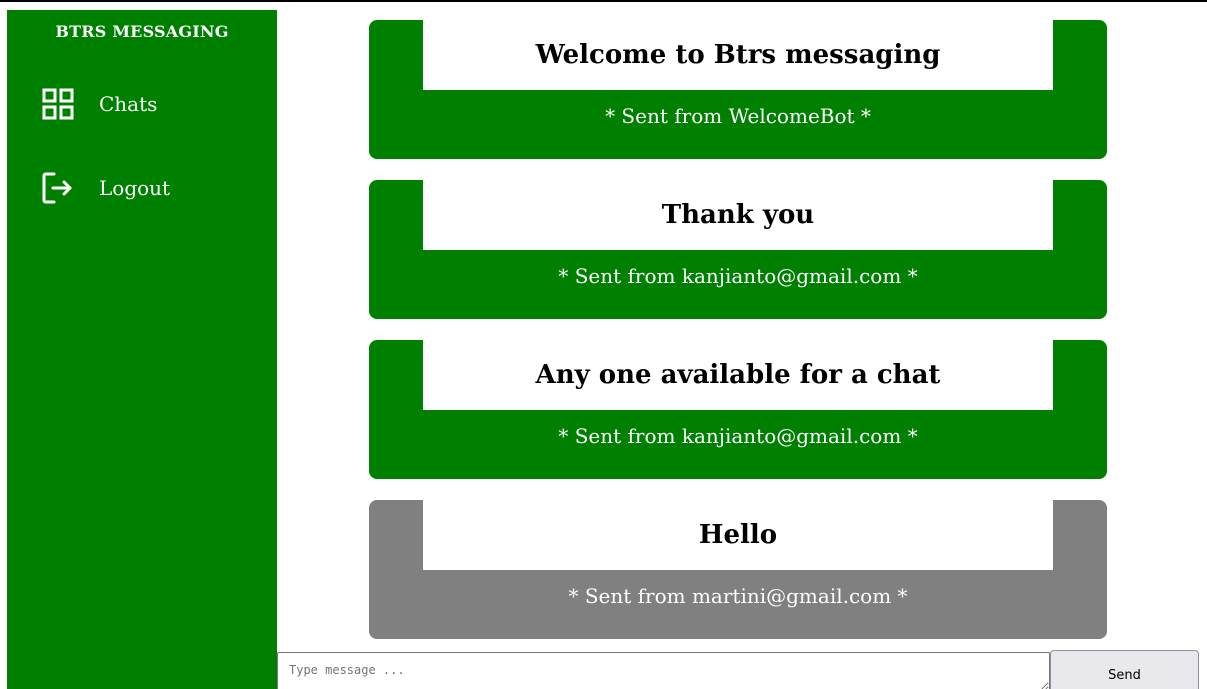  Describe the element at coordinates (738, 535) in the screenshot. I see `message-text: Hello` at that location.